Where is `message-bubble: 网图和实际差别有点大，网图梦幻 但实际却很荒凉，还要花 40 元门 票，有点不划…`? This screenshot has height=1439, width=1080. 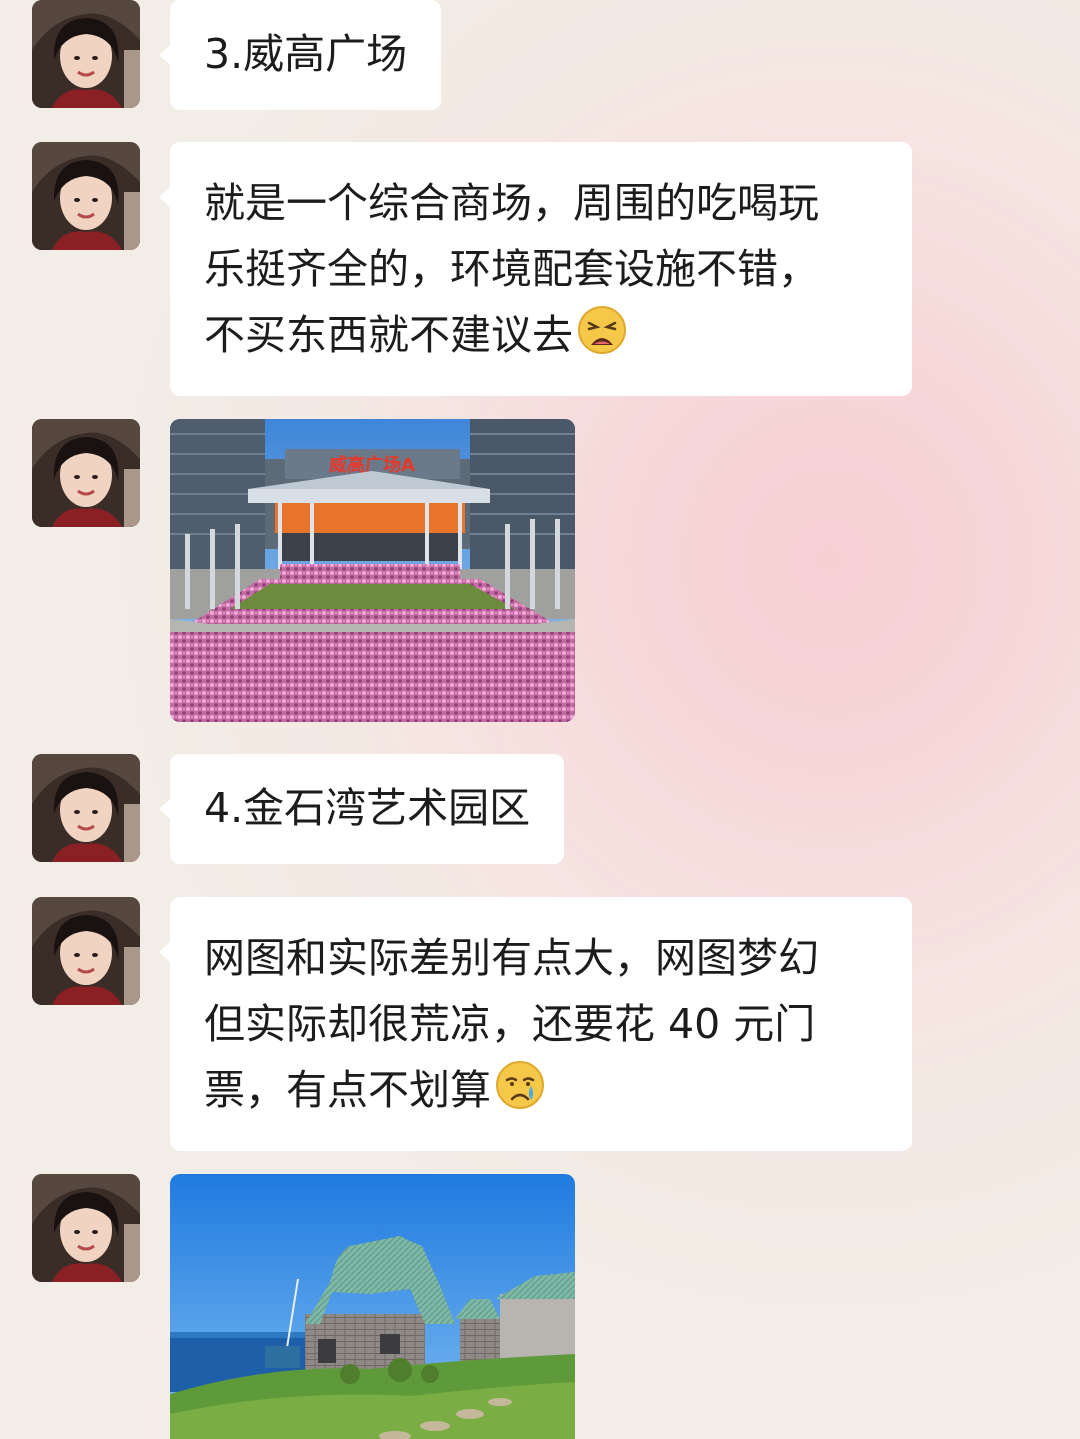 message-bubble: 网图和实际差别有点大，网图梦幻 但实际却很荒凉，还要花 40 元门 票，有点不划… is located at coordinates (535, 1024).